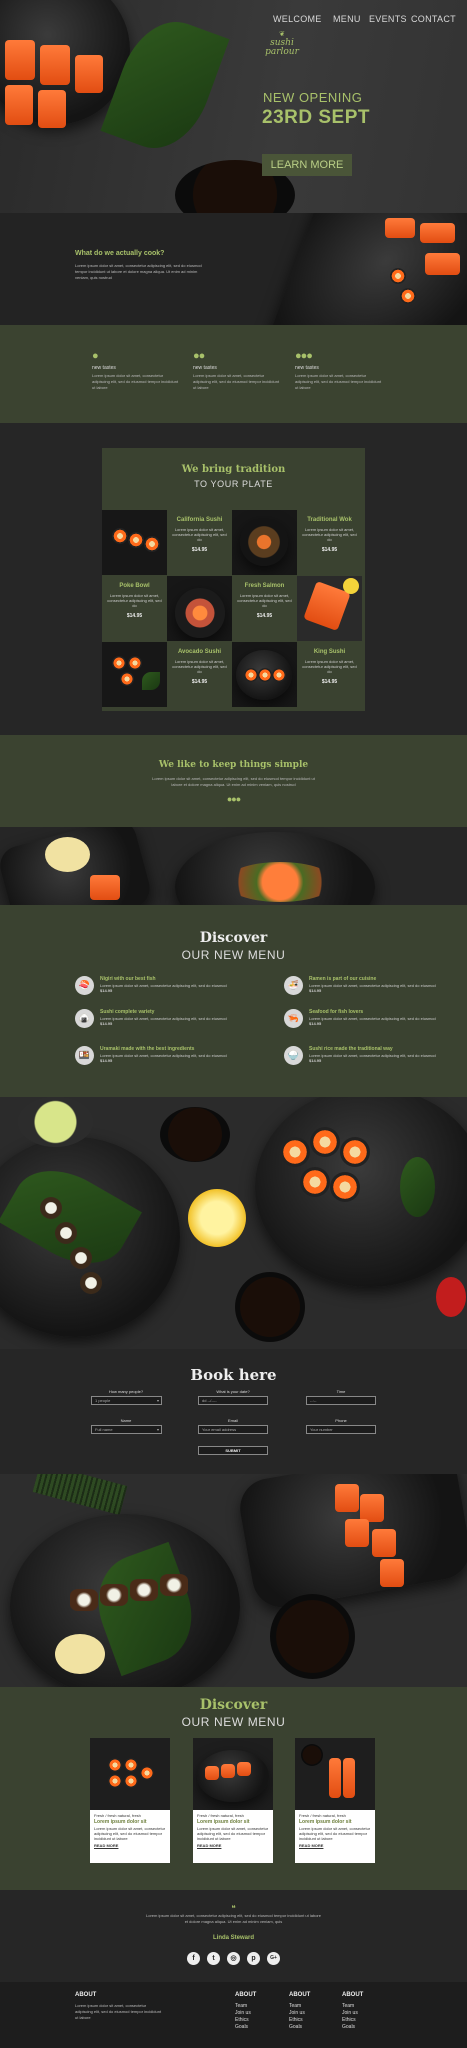 This screenshot has width=467, height=2048. Describe the element at coordinates (329, 682) in the screenshot. I see `item-price: $14.95` at that location.